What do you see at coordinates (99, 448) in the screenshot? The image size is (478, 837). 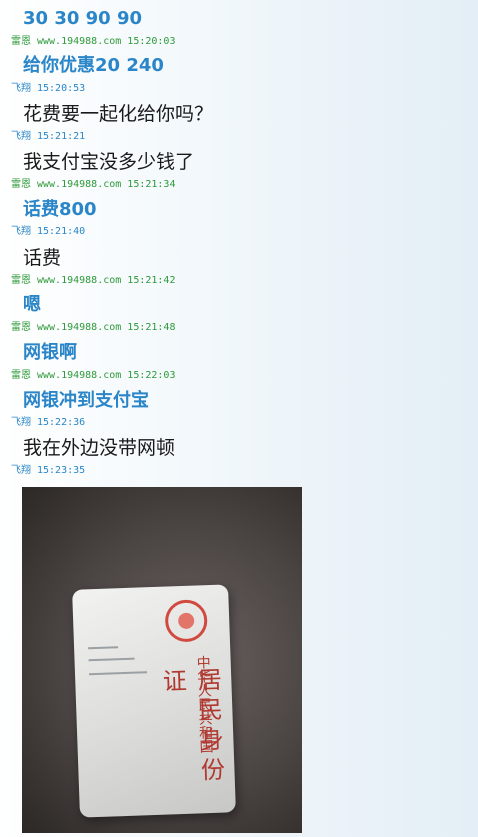 I see `chat-message: 我在外边没带网顿` at bounding box center [99, 448].